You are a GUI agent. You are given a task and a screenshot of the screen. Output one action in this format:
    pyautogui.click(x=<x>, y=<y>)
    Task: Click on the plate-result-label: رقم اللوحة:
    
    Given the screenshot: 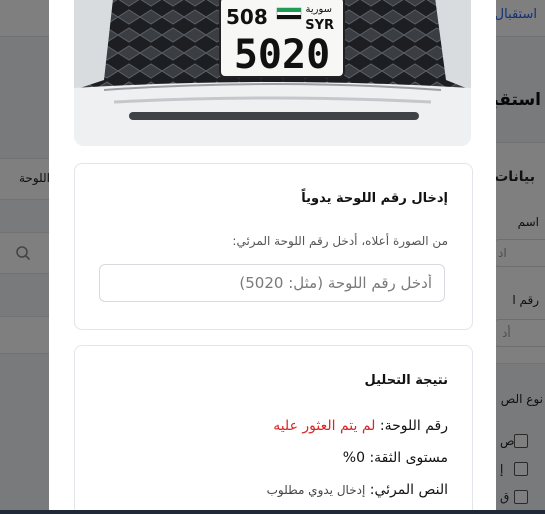 What is the action you would take?
    pyautogui.click(x=413, y=426)
    